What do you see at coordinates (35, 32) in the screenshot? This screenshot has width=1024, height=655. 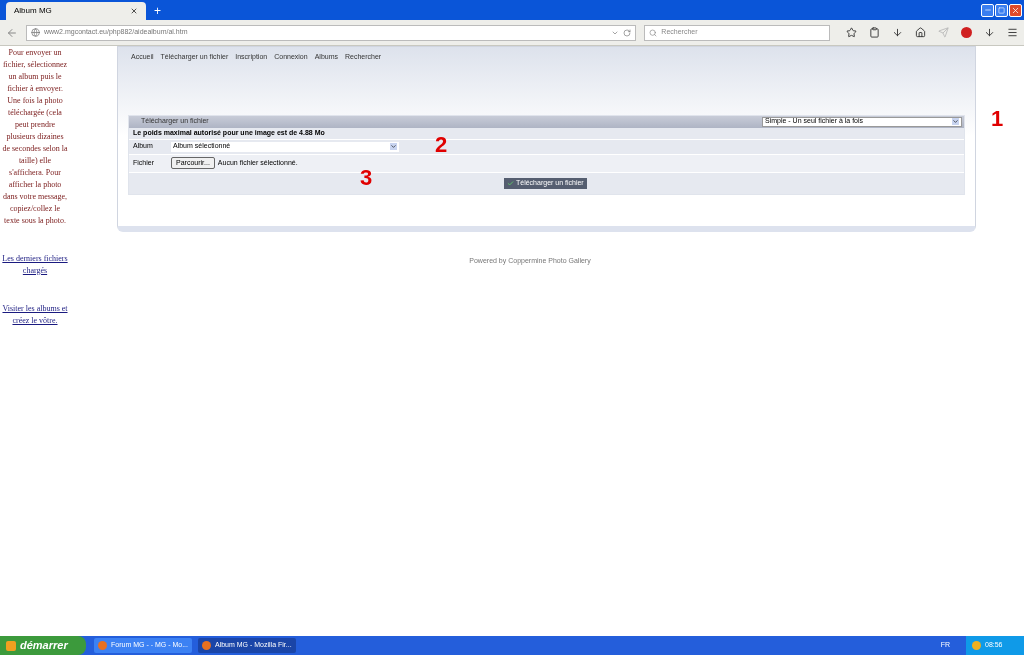 I see `globe-icon` at bounding box center [35, 32].